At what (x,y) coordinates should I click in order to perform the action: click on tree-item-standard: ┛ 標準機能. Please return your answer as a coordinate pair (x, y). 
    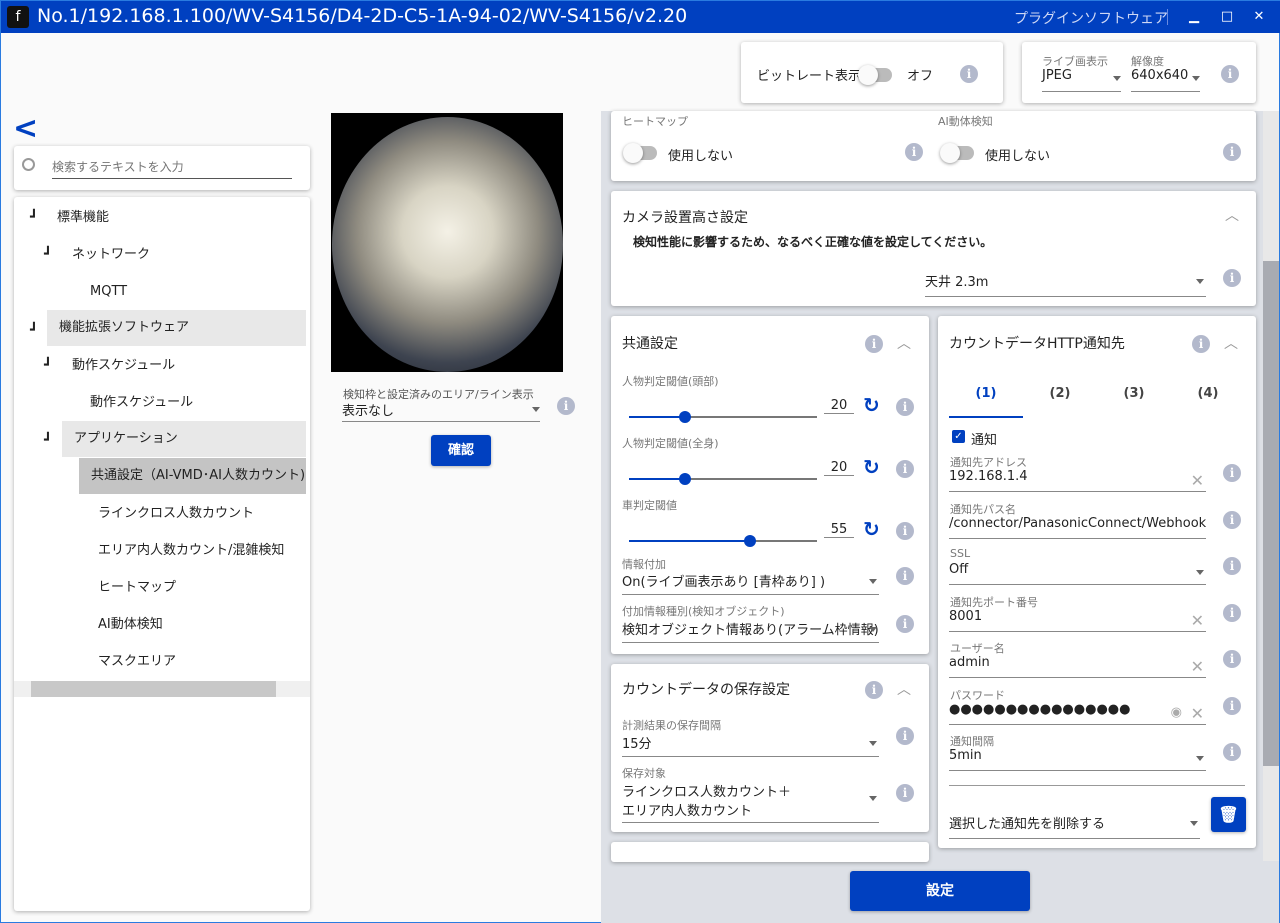
    Looking at the image, I should click on (69, 218).